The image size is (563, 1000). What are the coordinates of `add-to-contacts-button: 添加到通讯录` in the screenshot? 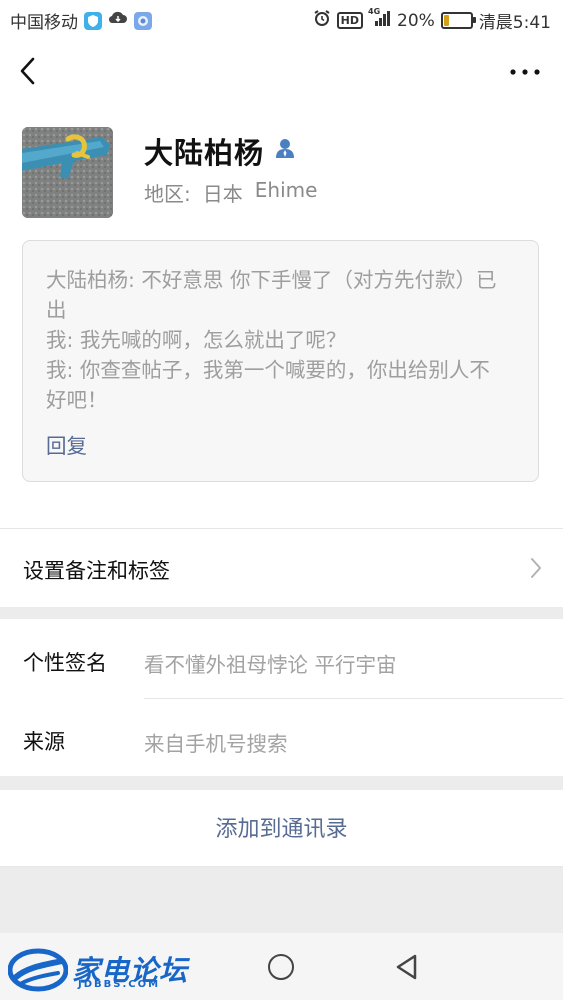 It's located at (281, 828).